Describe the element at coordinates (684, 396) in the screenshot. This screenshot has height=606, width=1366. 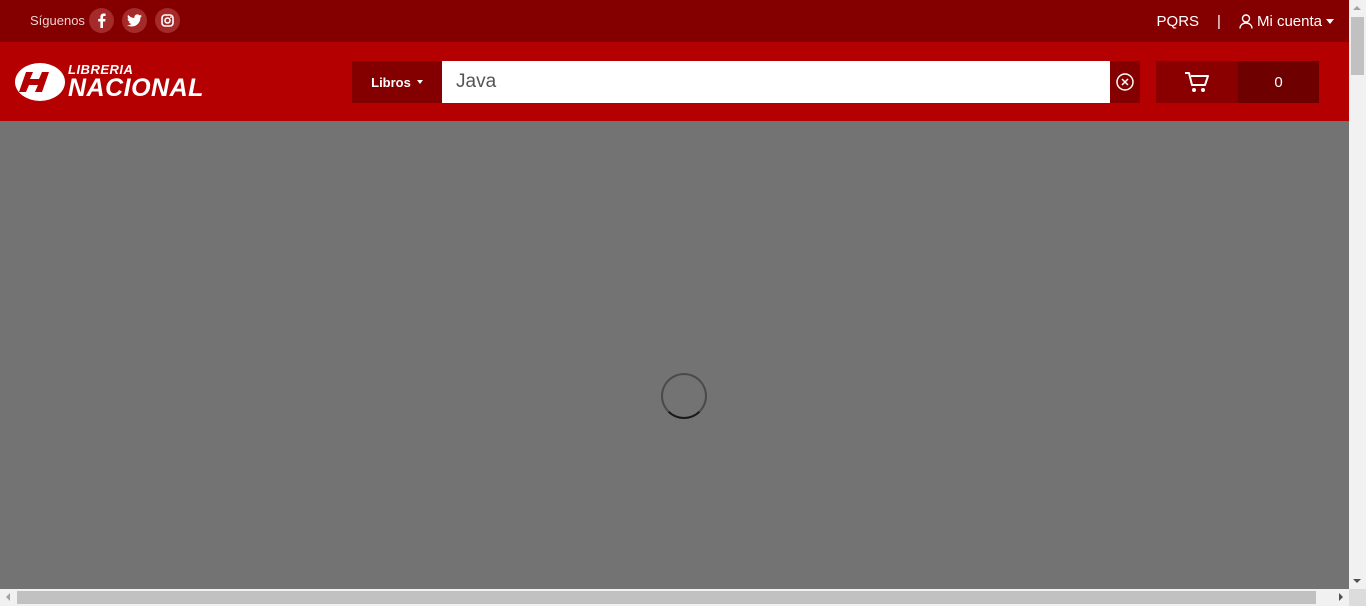
I see `loading-spinner` at that location.